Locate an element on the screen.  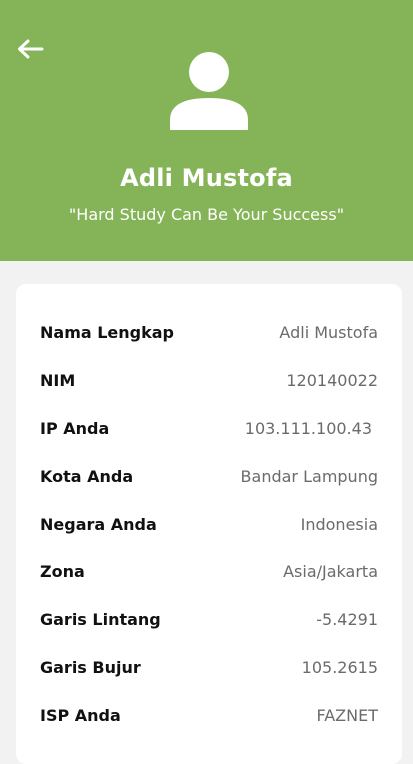
detail-row-garis-bujur: Garis Bujur 105.2615 is located at coordinates (209, 667).